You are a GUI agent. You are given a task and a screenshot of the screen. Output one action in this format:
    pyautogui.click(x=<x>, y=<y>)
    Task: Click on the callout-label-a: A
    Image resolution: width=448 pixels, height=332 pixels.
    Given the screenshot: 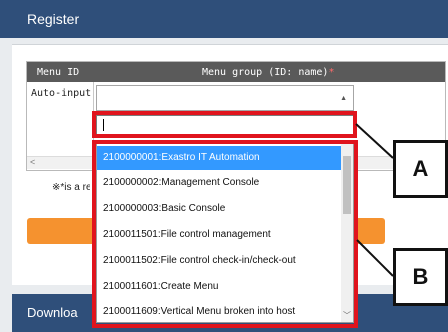 What is the action you would take?
    pyautogui.click(x=420, y=169)
    